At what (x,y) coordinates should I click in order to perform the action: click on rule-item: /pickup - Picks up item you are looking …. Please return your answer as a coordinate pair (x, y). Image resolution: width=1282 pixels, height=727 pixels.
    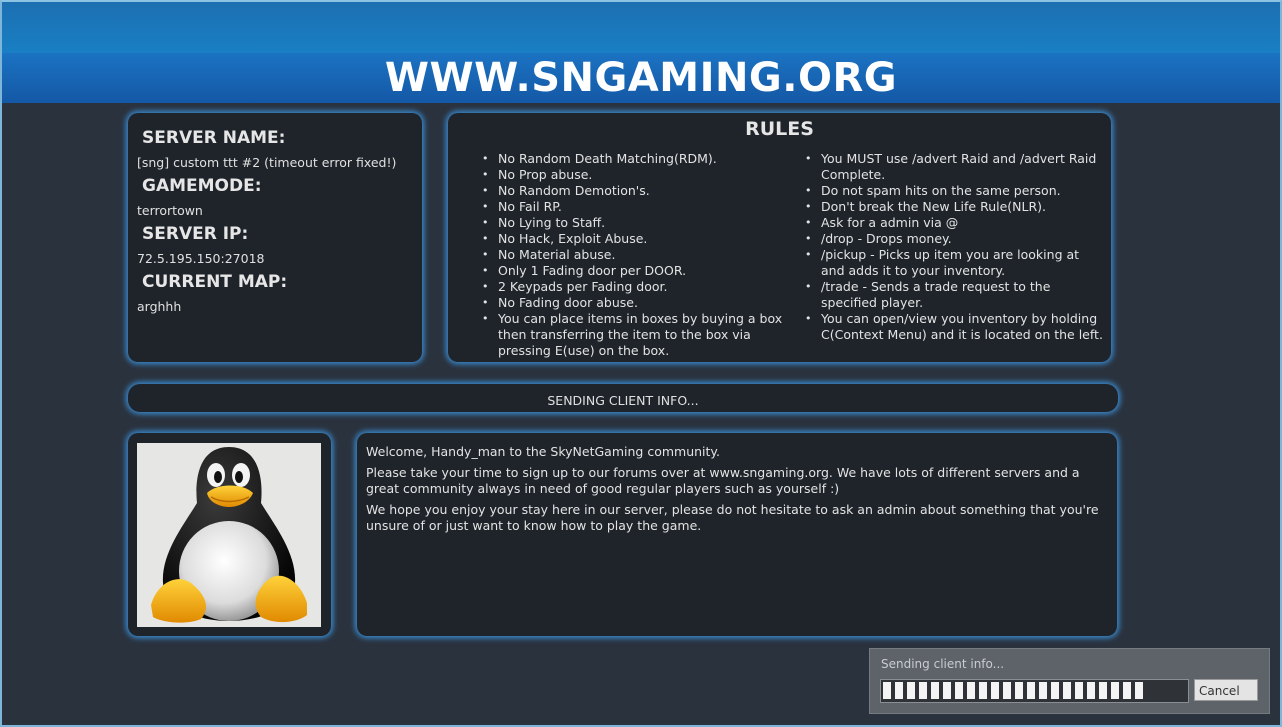
    Looking at the image, I should click on (955, 263).